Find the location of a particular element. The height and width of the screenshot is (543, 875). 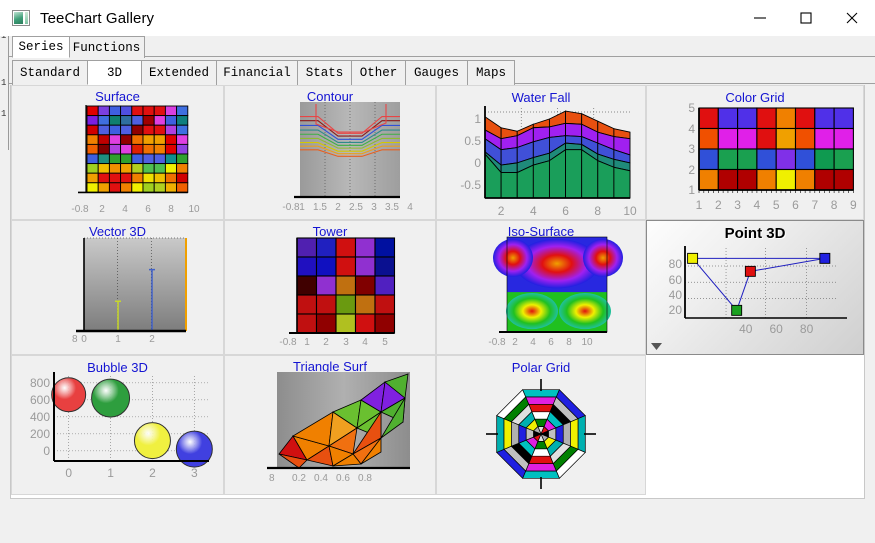

gallery-cell-colorgrid: Color Grid 1 2 3 4 5 6 7 8 9 5 4 3 2 1 is located at coordinates (755, 152).